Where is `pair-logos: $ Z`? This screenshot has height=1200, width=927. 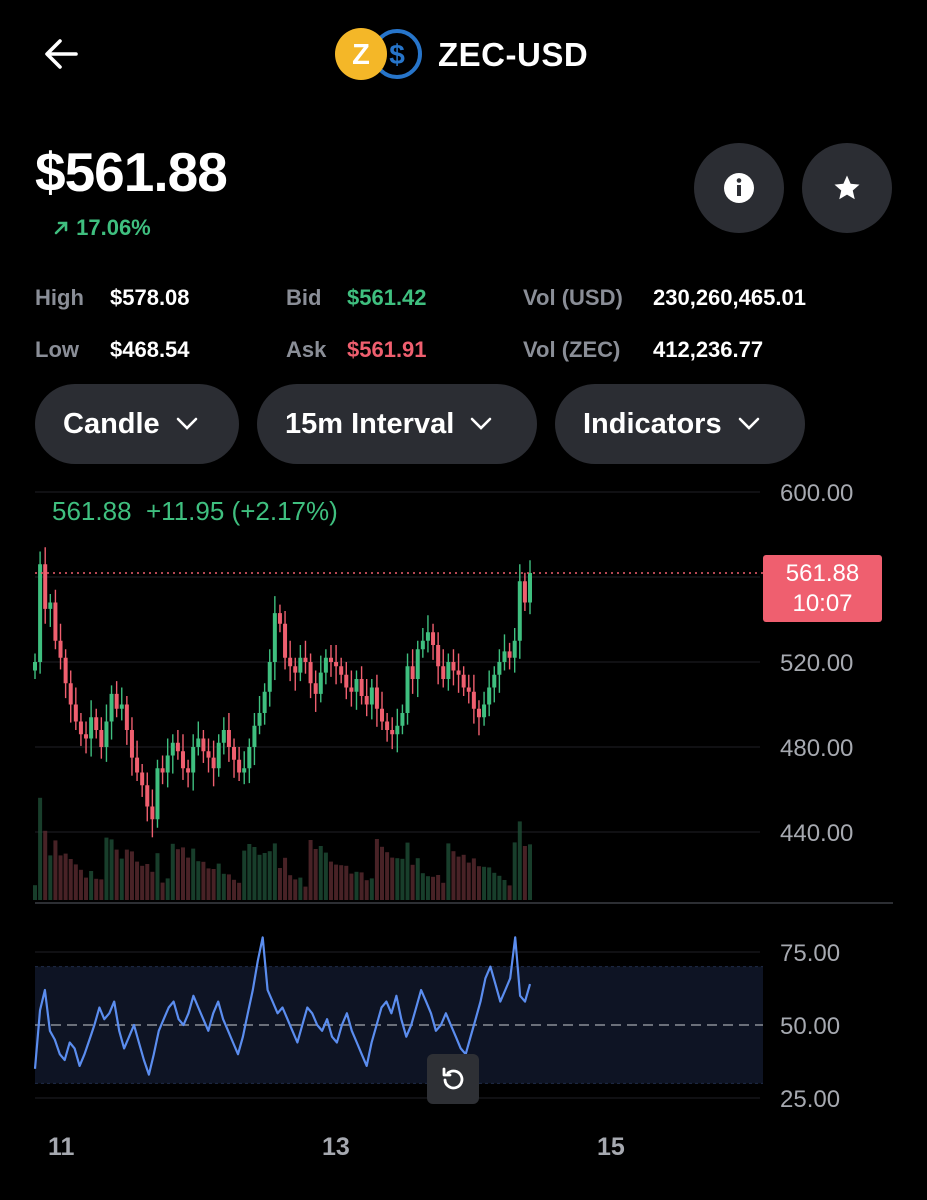 pair-logos: $ Z is located at coordinates (379, 54).